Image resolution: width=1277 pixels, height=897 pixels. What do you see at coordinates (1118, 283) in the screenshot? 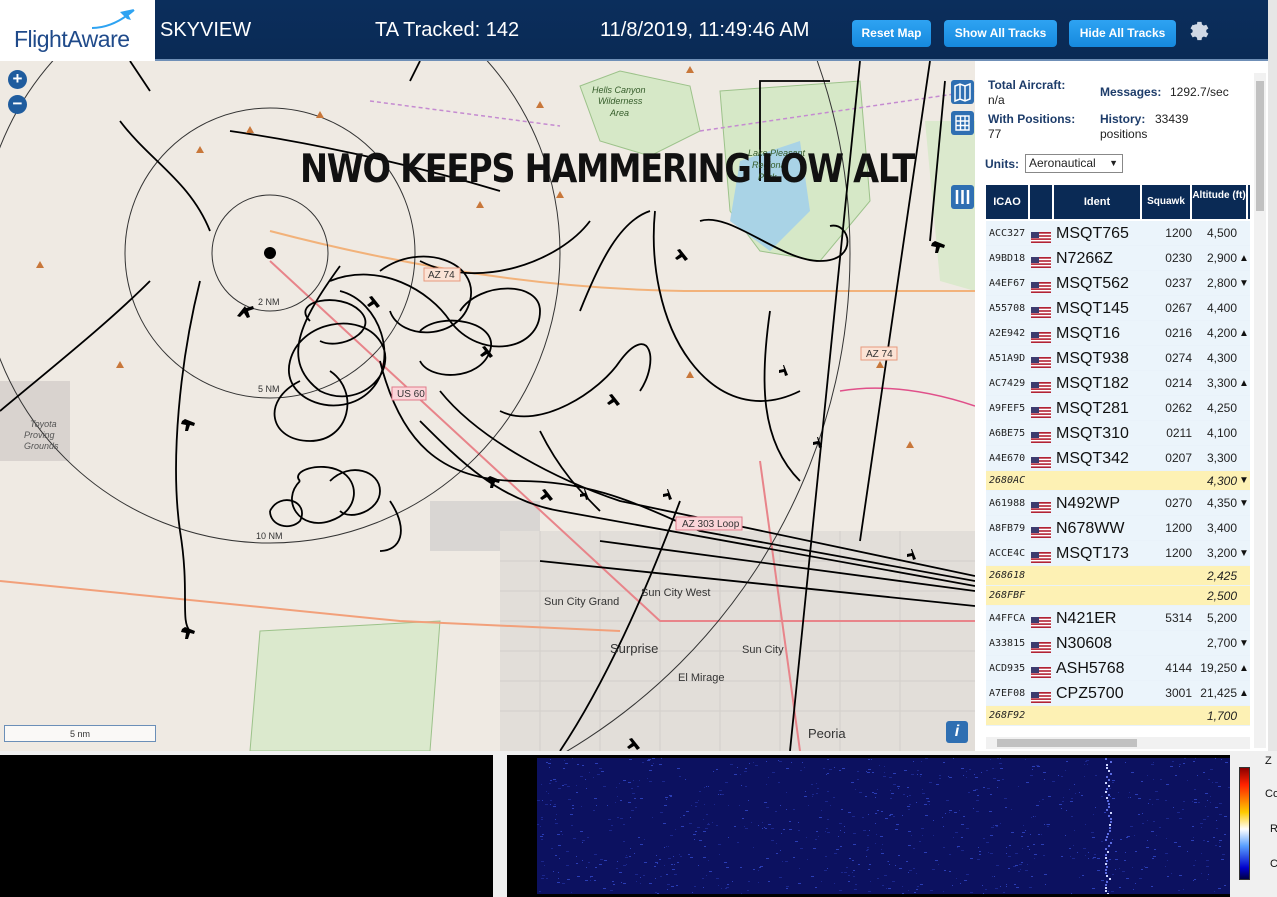
I see `table-row: A4EF67 MSQT562 0237 2,800 ▼` at bounding box center [1118, 283].